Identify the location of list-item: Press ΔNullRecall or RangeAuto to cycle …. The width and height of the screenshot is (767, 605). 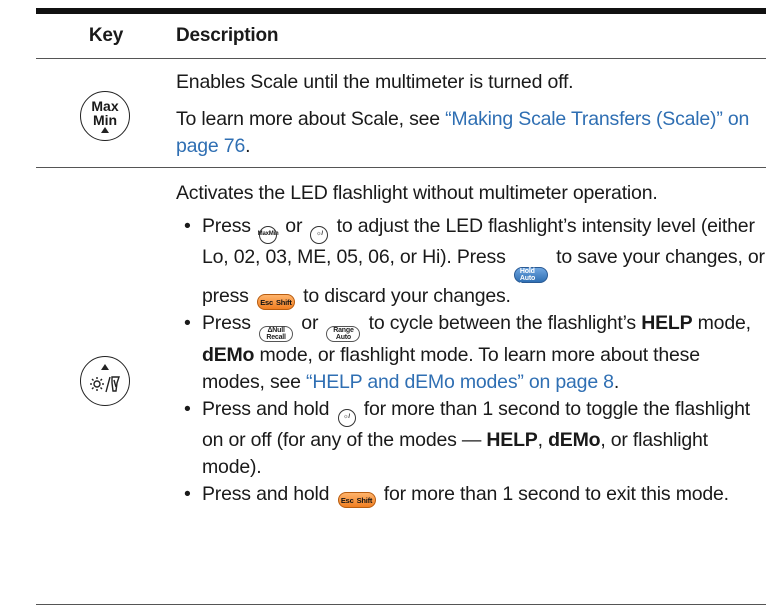
(471, 353).